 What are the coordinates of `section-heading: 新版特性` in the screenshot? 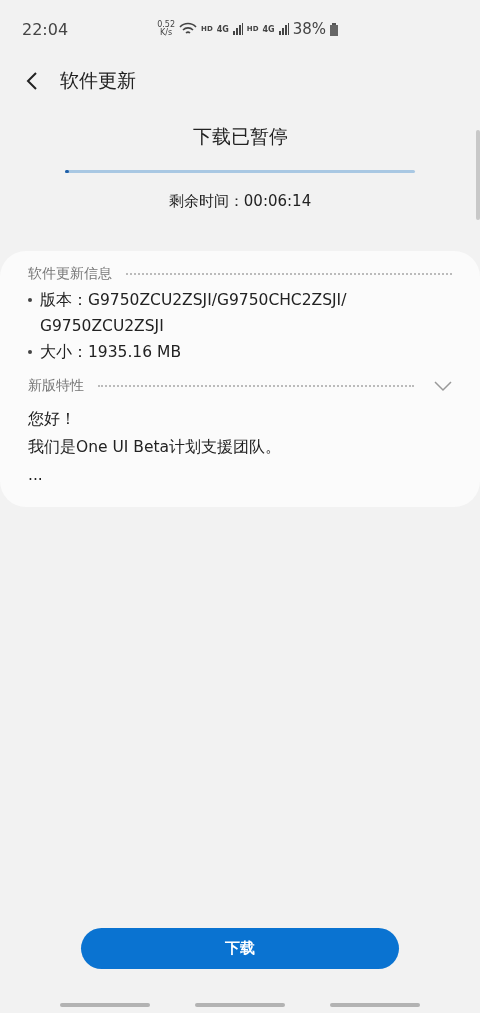 It's located at (56, 386).